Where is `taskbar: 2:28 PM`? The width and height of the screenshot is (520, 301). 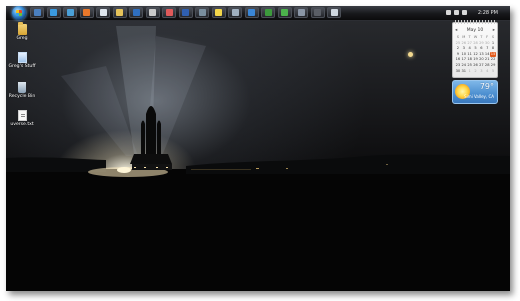
taskbar: 2:28 PM is located at coordinates (258, 13).